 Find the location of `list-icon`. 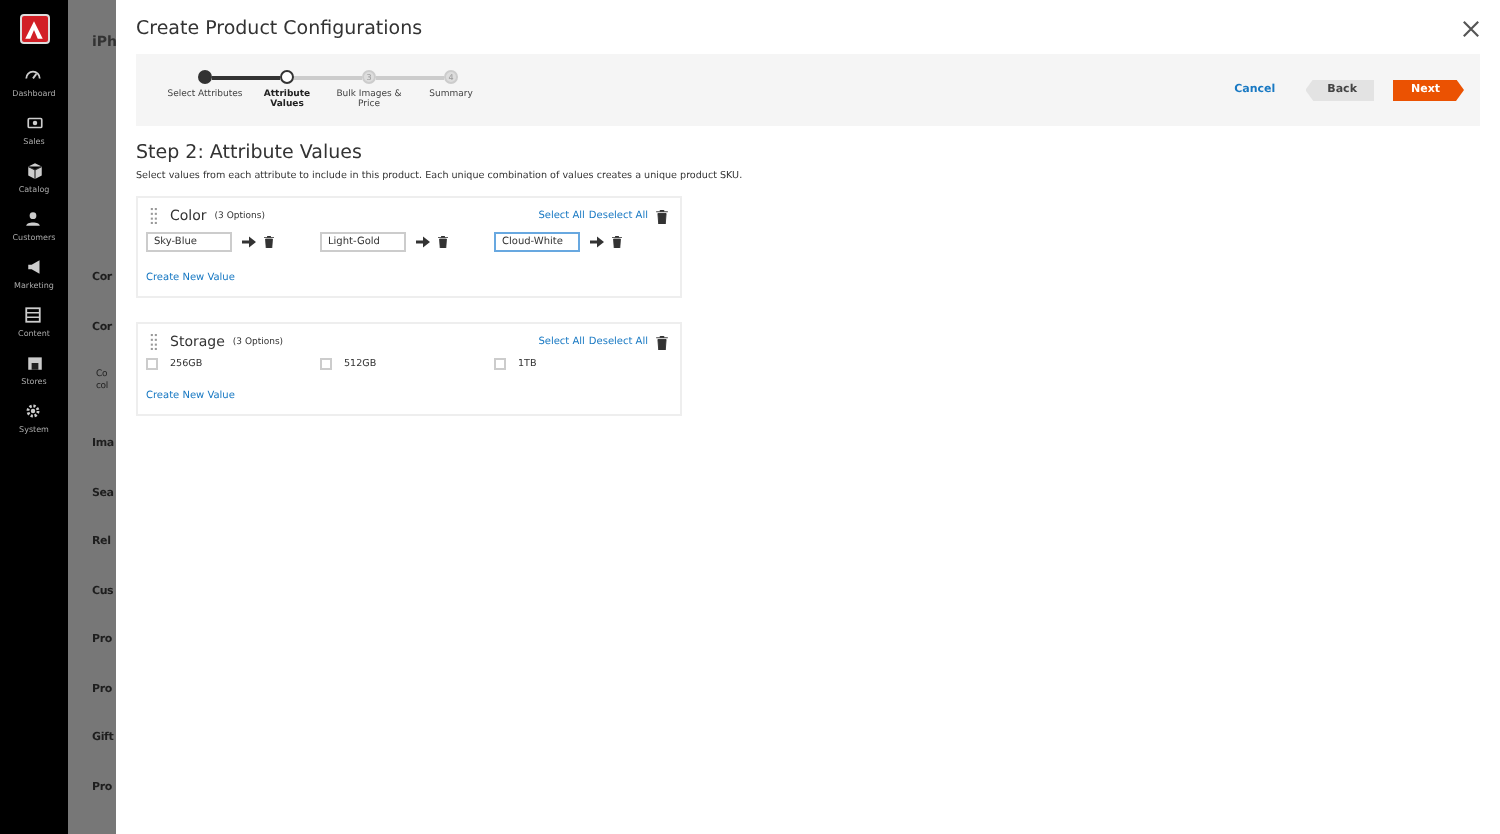

list-icon is located at coordinates (33, 315).